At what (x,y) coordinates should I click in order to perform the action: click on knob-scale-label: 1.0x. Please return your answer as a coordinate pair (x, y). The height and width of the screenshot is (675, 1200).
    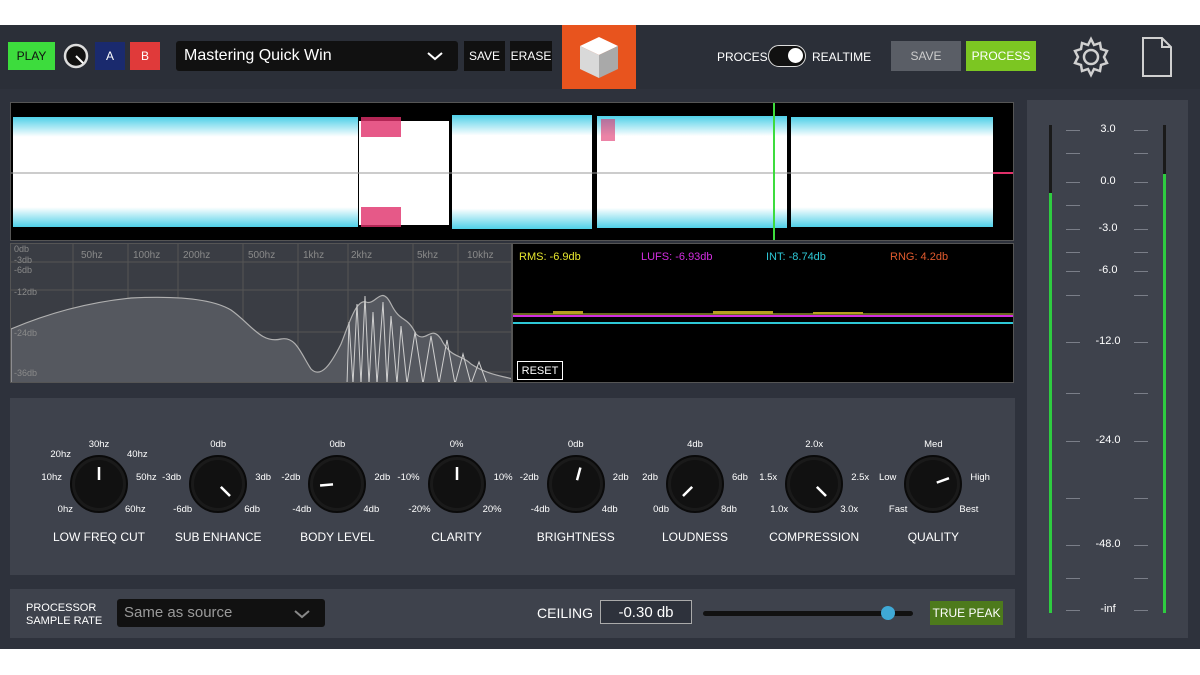
    Looking at the image, I should click on (779, 509).